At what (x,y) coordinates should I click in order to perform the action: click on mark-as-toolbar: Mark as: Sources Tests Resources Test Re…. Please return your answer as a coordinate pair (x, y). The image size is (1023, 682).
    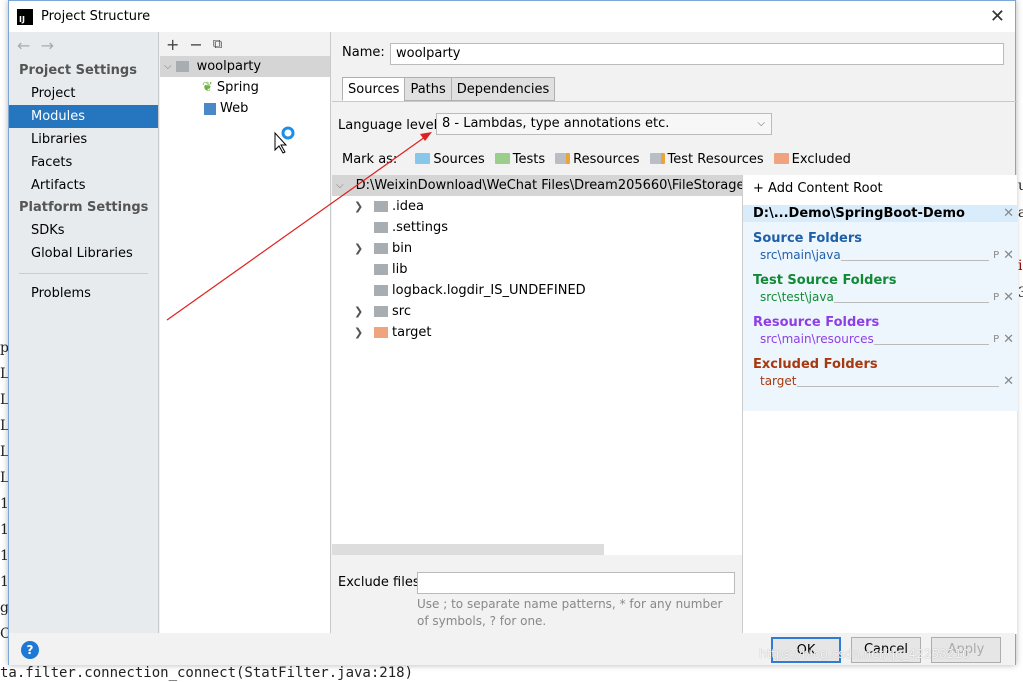
    Looking at the image, I should click on (596, 159).